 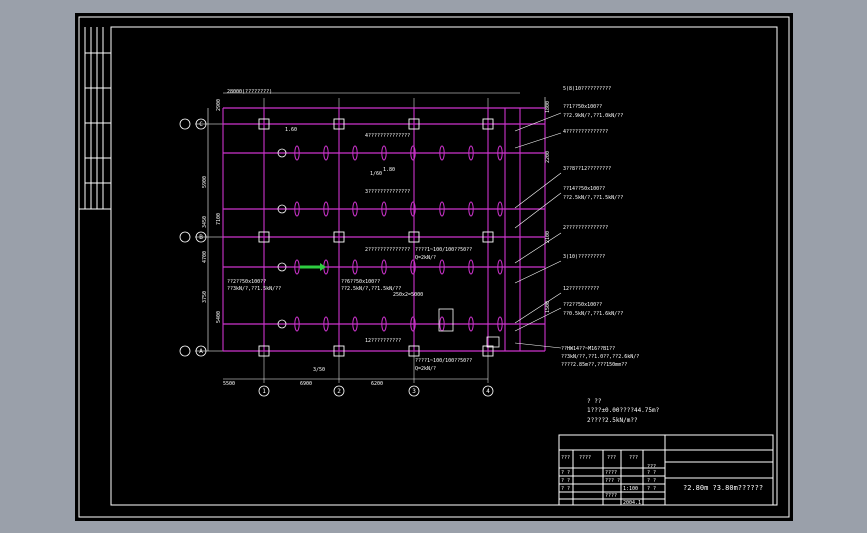 I want to click on label-small-1: 1.80, so click(x=389, y=170).